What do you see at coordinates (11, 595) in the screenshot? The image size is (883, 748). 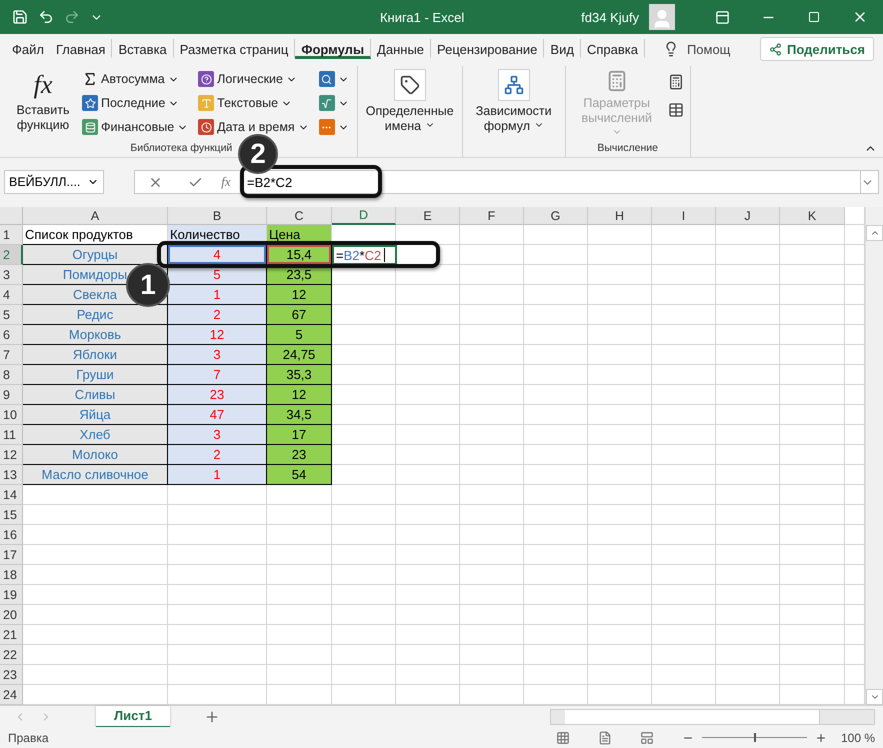 I see `row-header: 19` at bounding box center [11, 595].